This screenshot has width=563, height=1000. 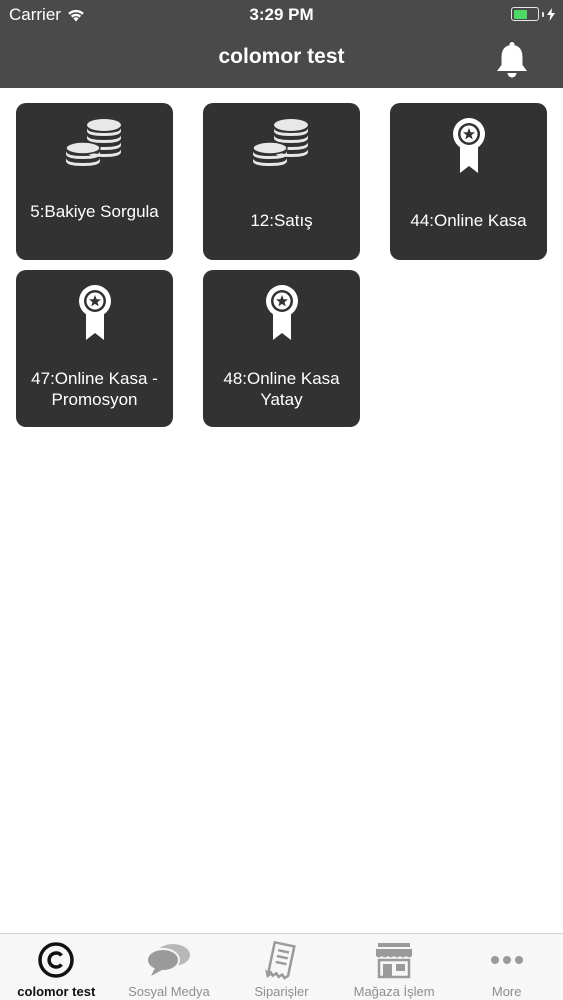 I want to click on tab-colomor-test: colomor test, so click(x=56, y=967).